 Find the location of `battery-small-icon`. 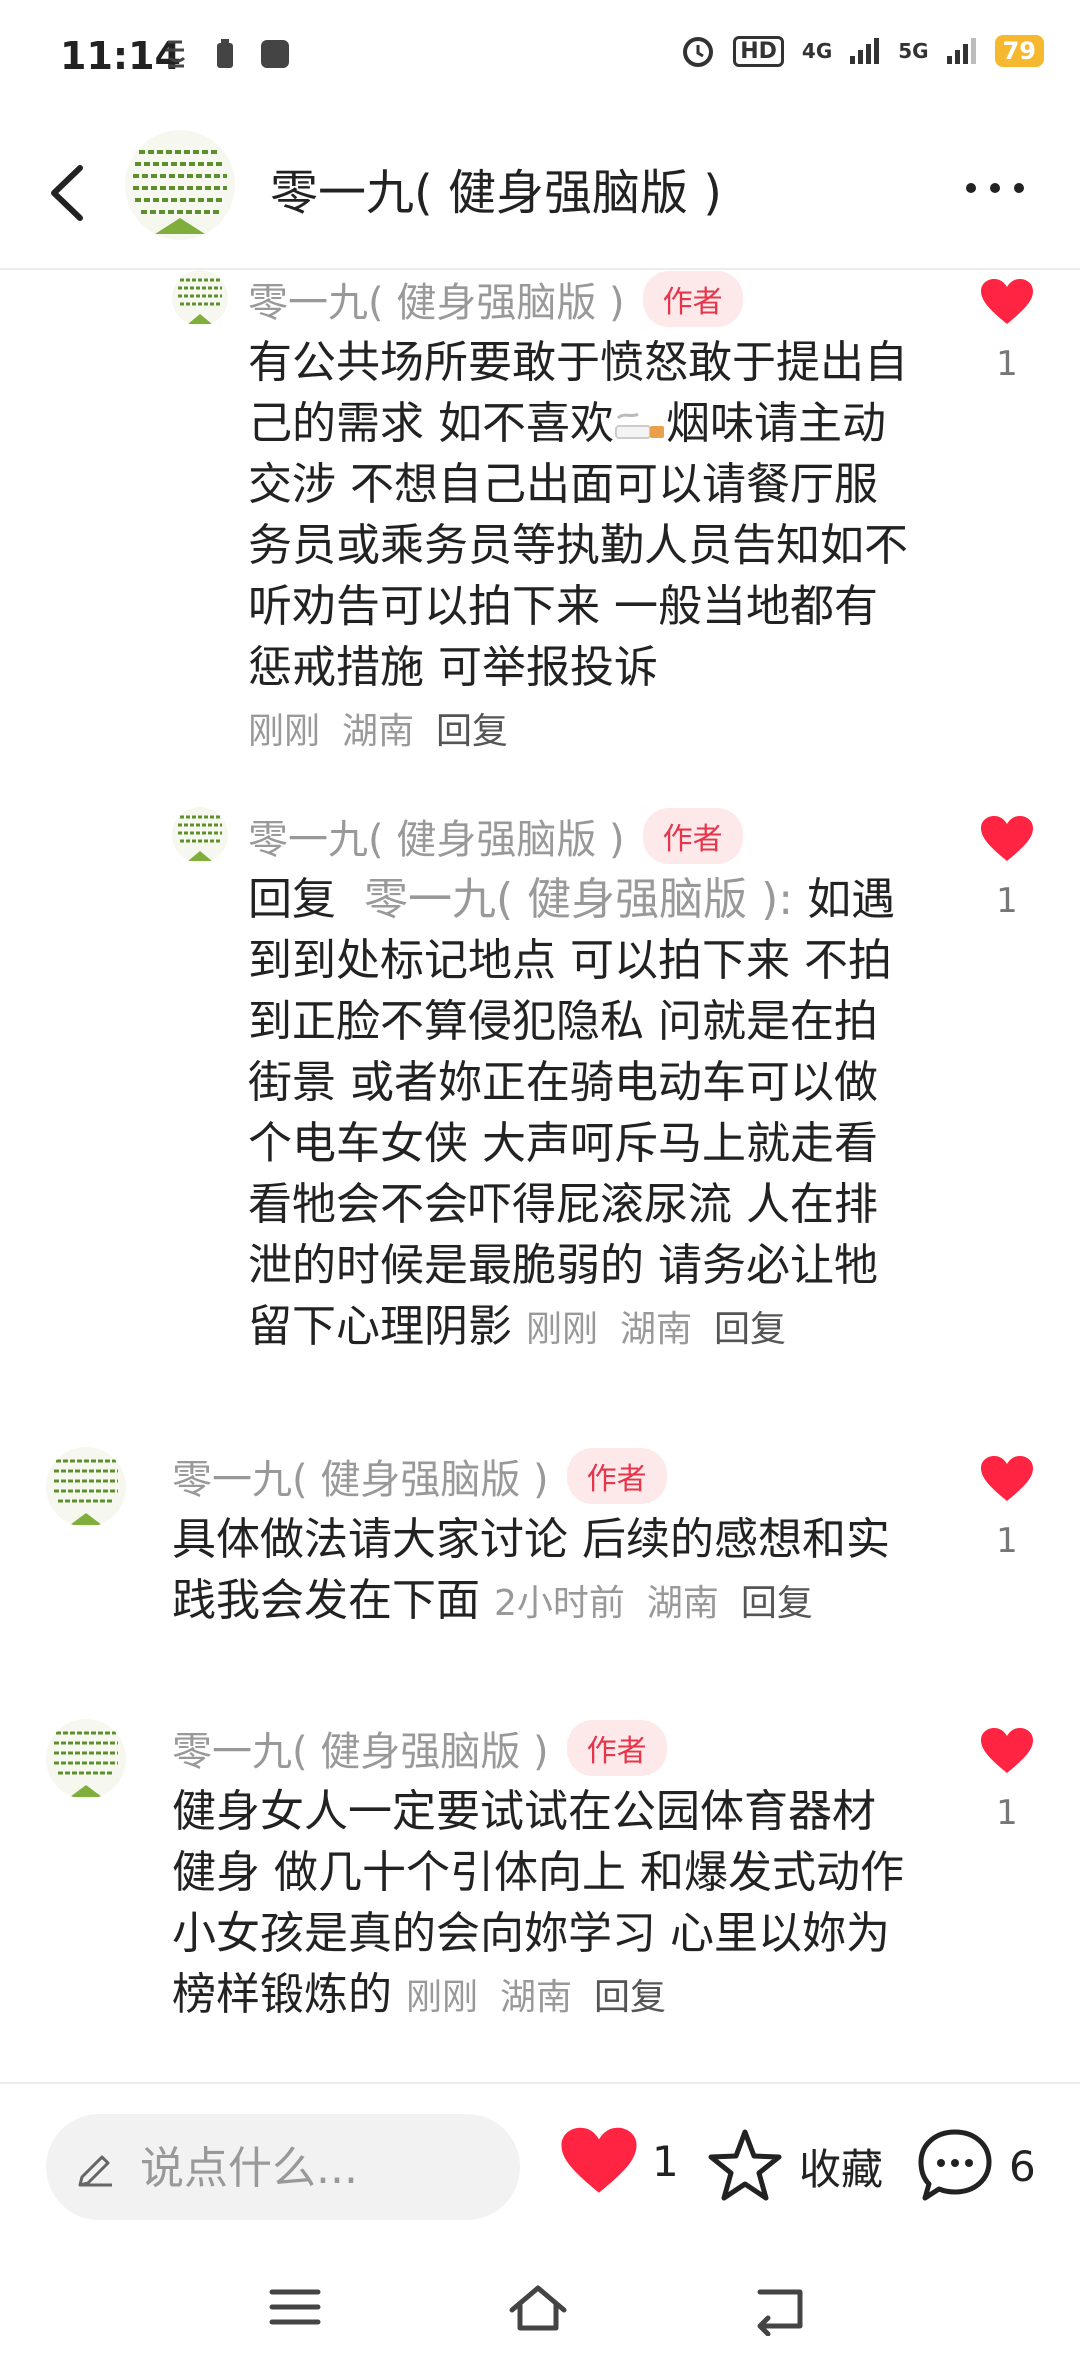

battery-small-icon is located at coordinates (225, 53).